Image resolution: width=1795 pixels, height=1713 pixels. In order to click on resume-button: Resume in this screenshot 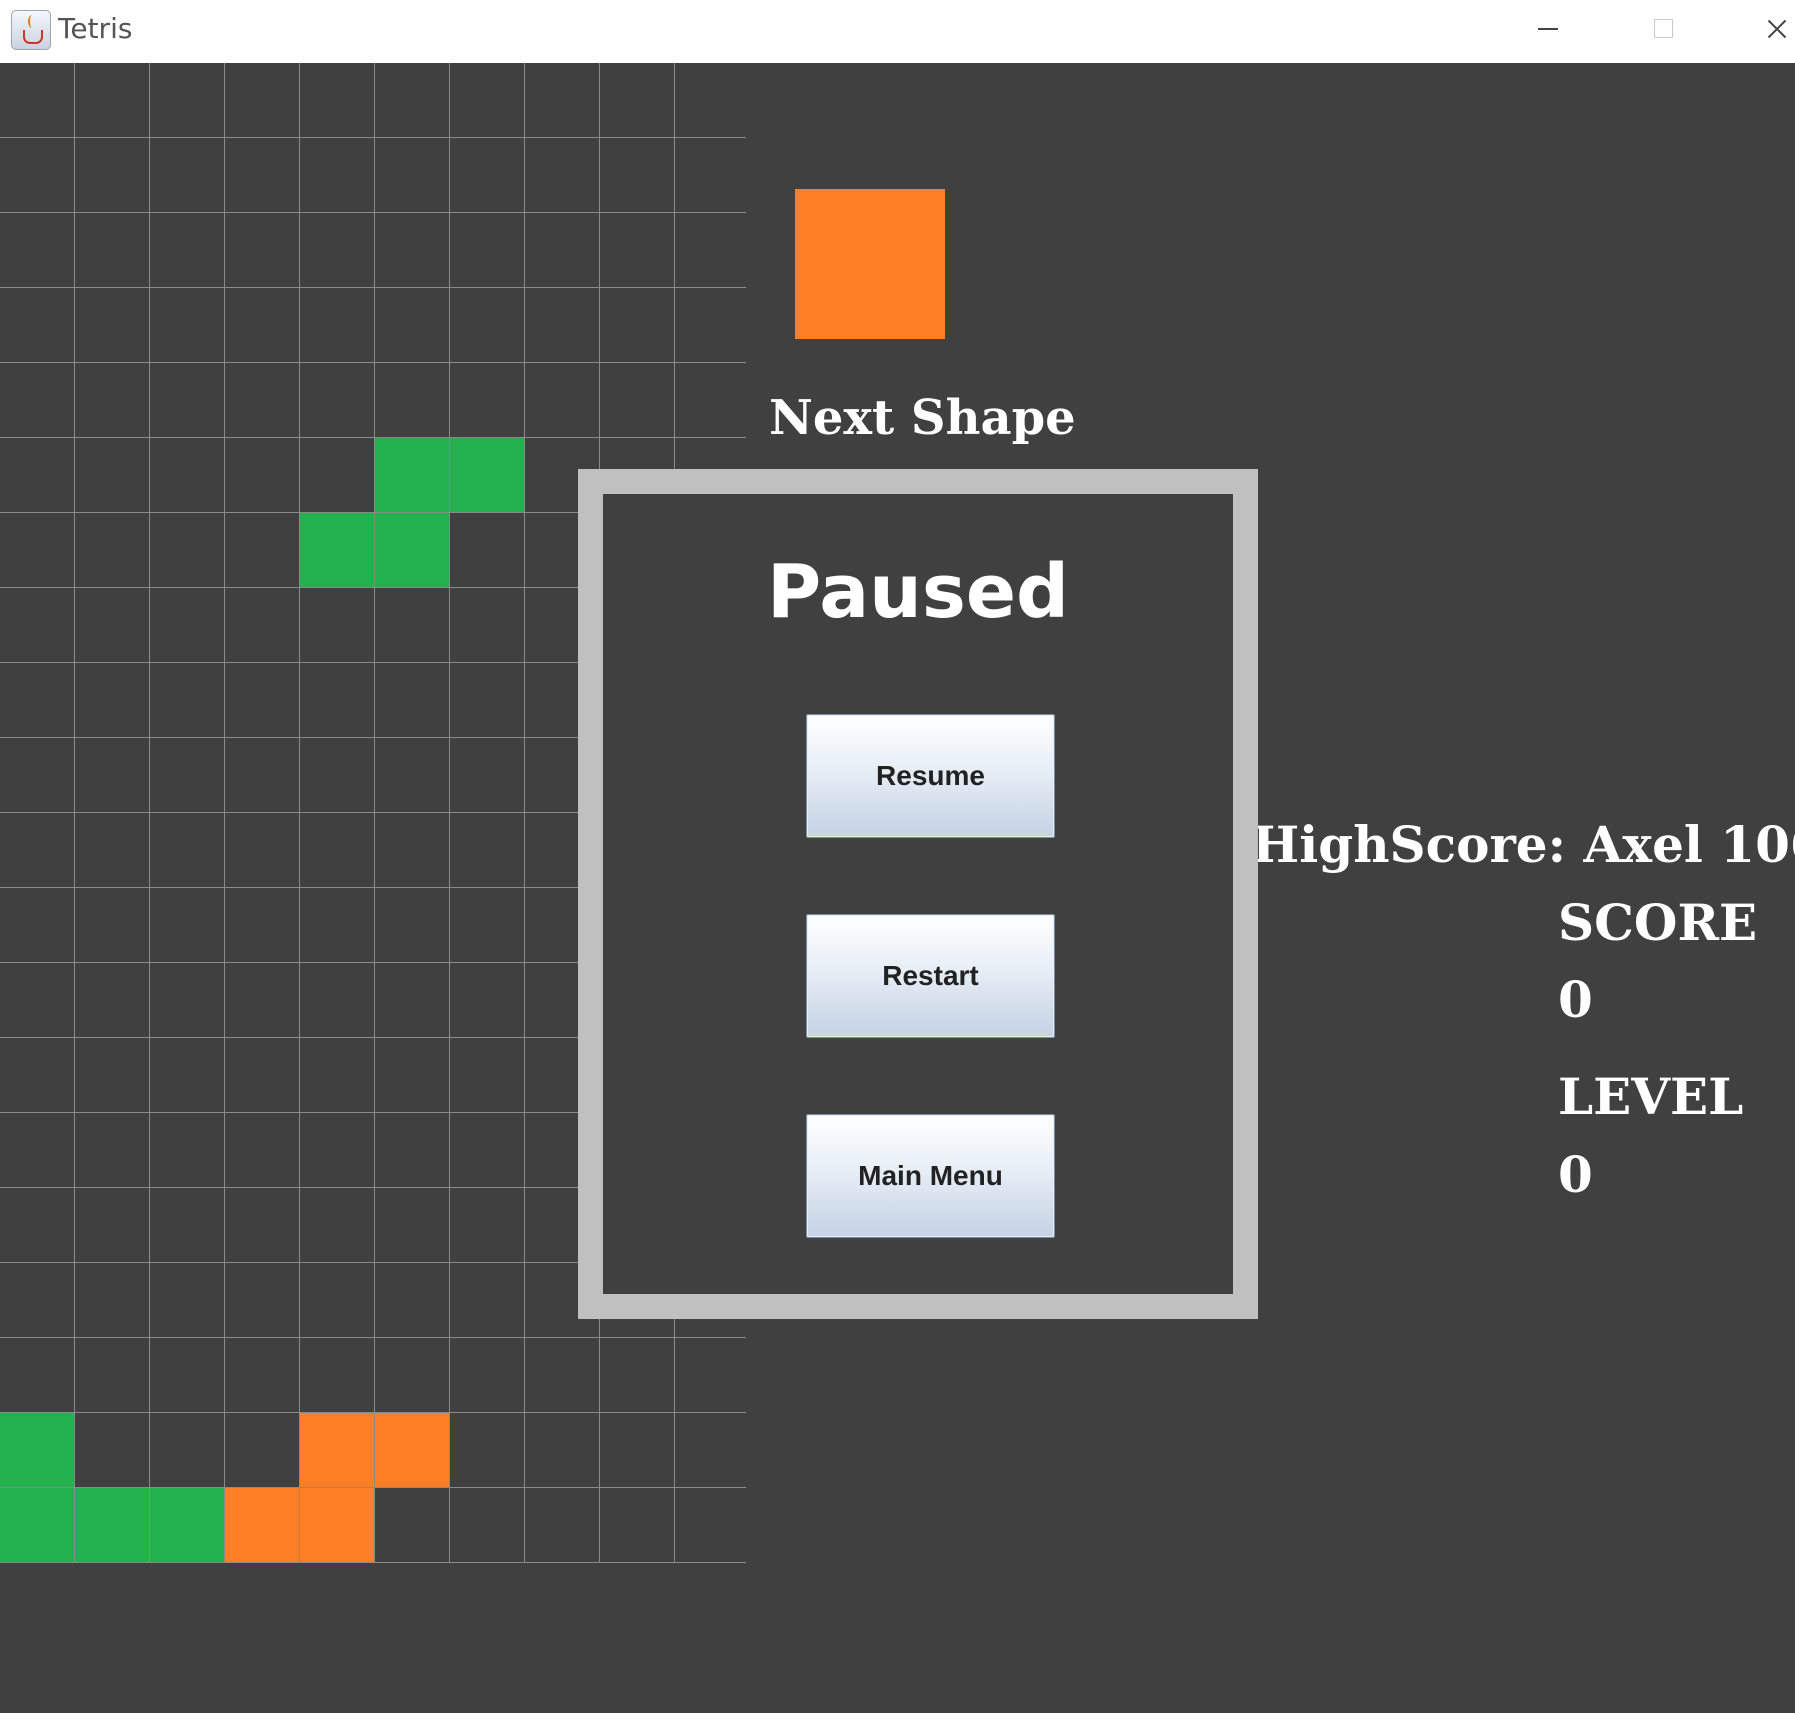, I will do `click(930, 776)`.